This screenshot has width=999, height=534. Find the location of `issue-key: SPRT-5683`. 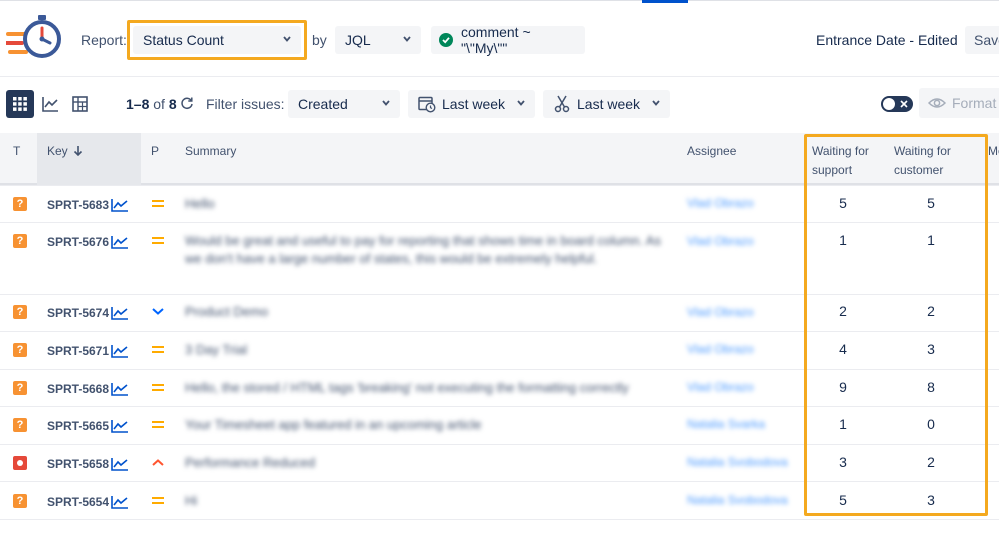

issue-key: SPRT-5683 is located at coordinates (78, 205).